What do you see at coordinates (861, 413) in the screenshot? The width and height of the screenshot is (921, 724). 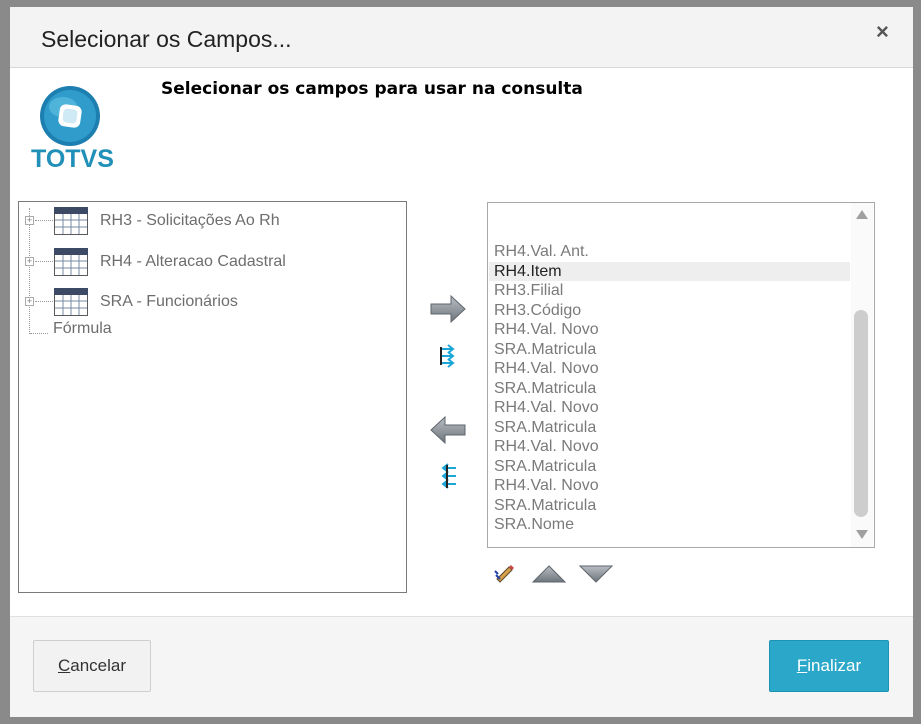 I see `scroll-thumb` at bounding box center [861, 413].